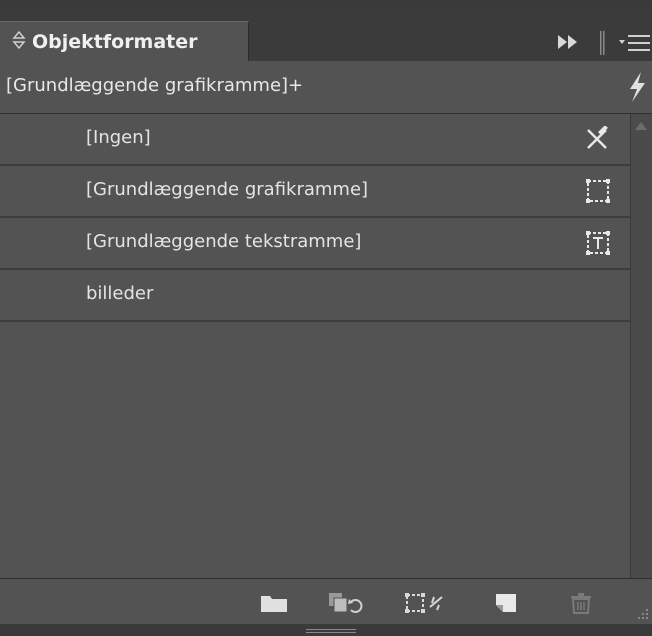 The width and height of the screenshot is (652, 636). What do you see at coordinates (598, 243) in the screenshot?
I see `text-frame-icon` at bounding box center [598, 243].